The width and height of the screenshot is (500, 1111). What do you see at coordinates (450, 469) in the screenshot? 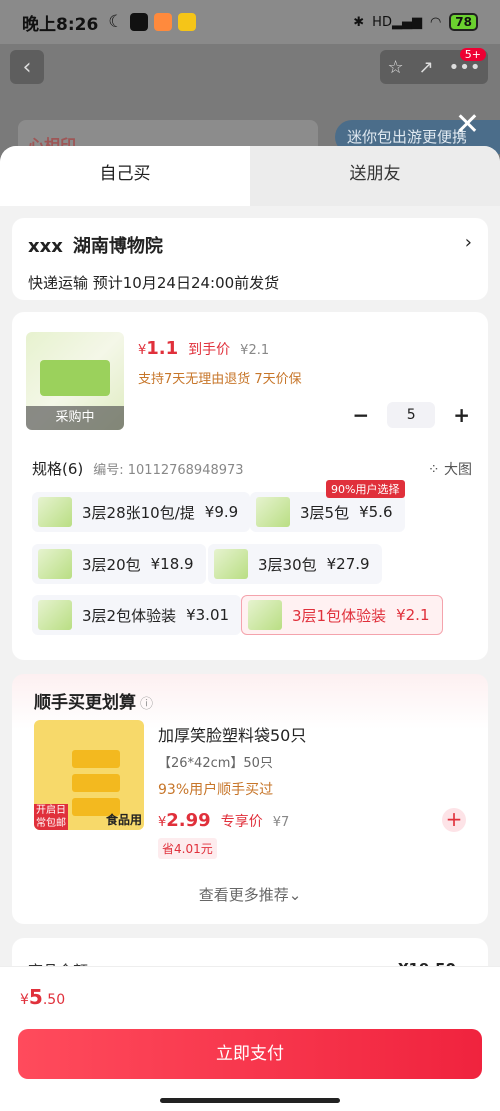
I see `big-image-toggle: ⁘ 大图` at bounding box center [450, 469].